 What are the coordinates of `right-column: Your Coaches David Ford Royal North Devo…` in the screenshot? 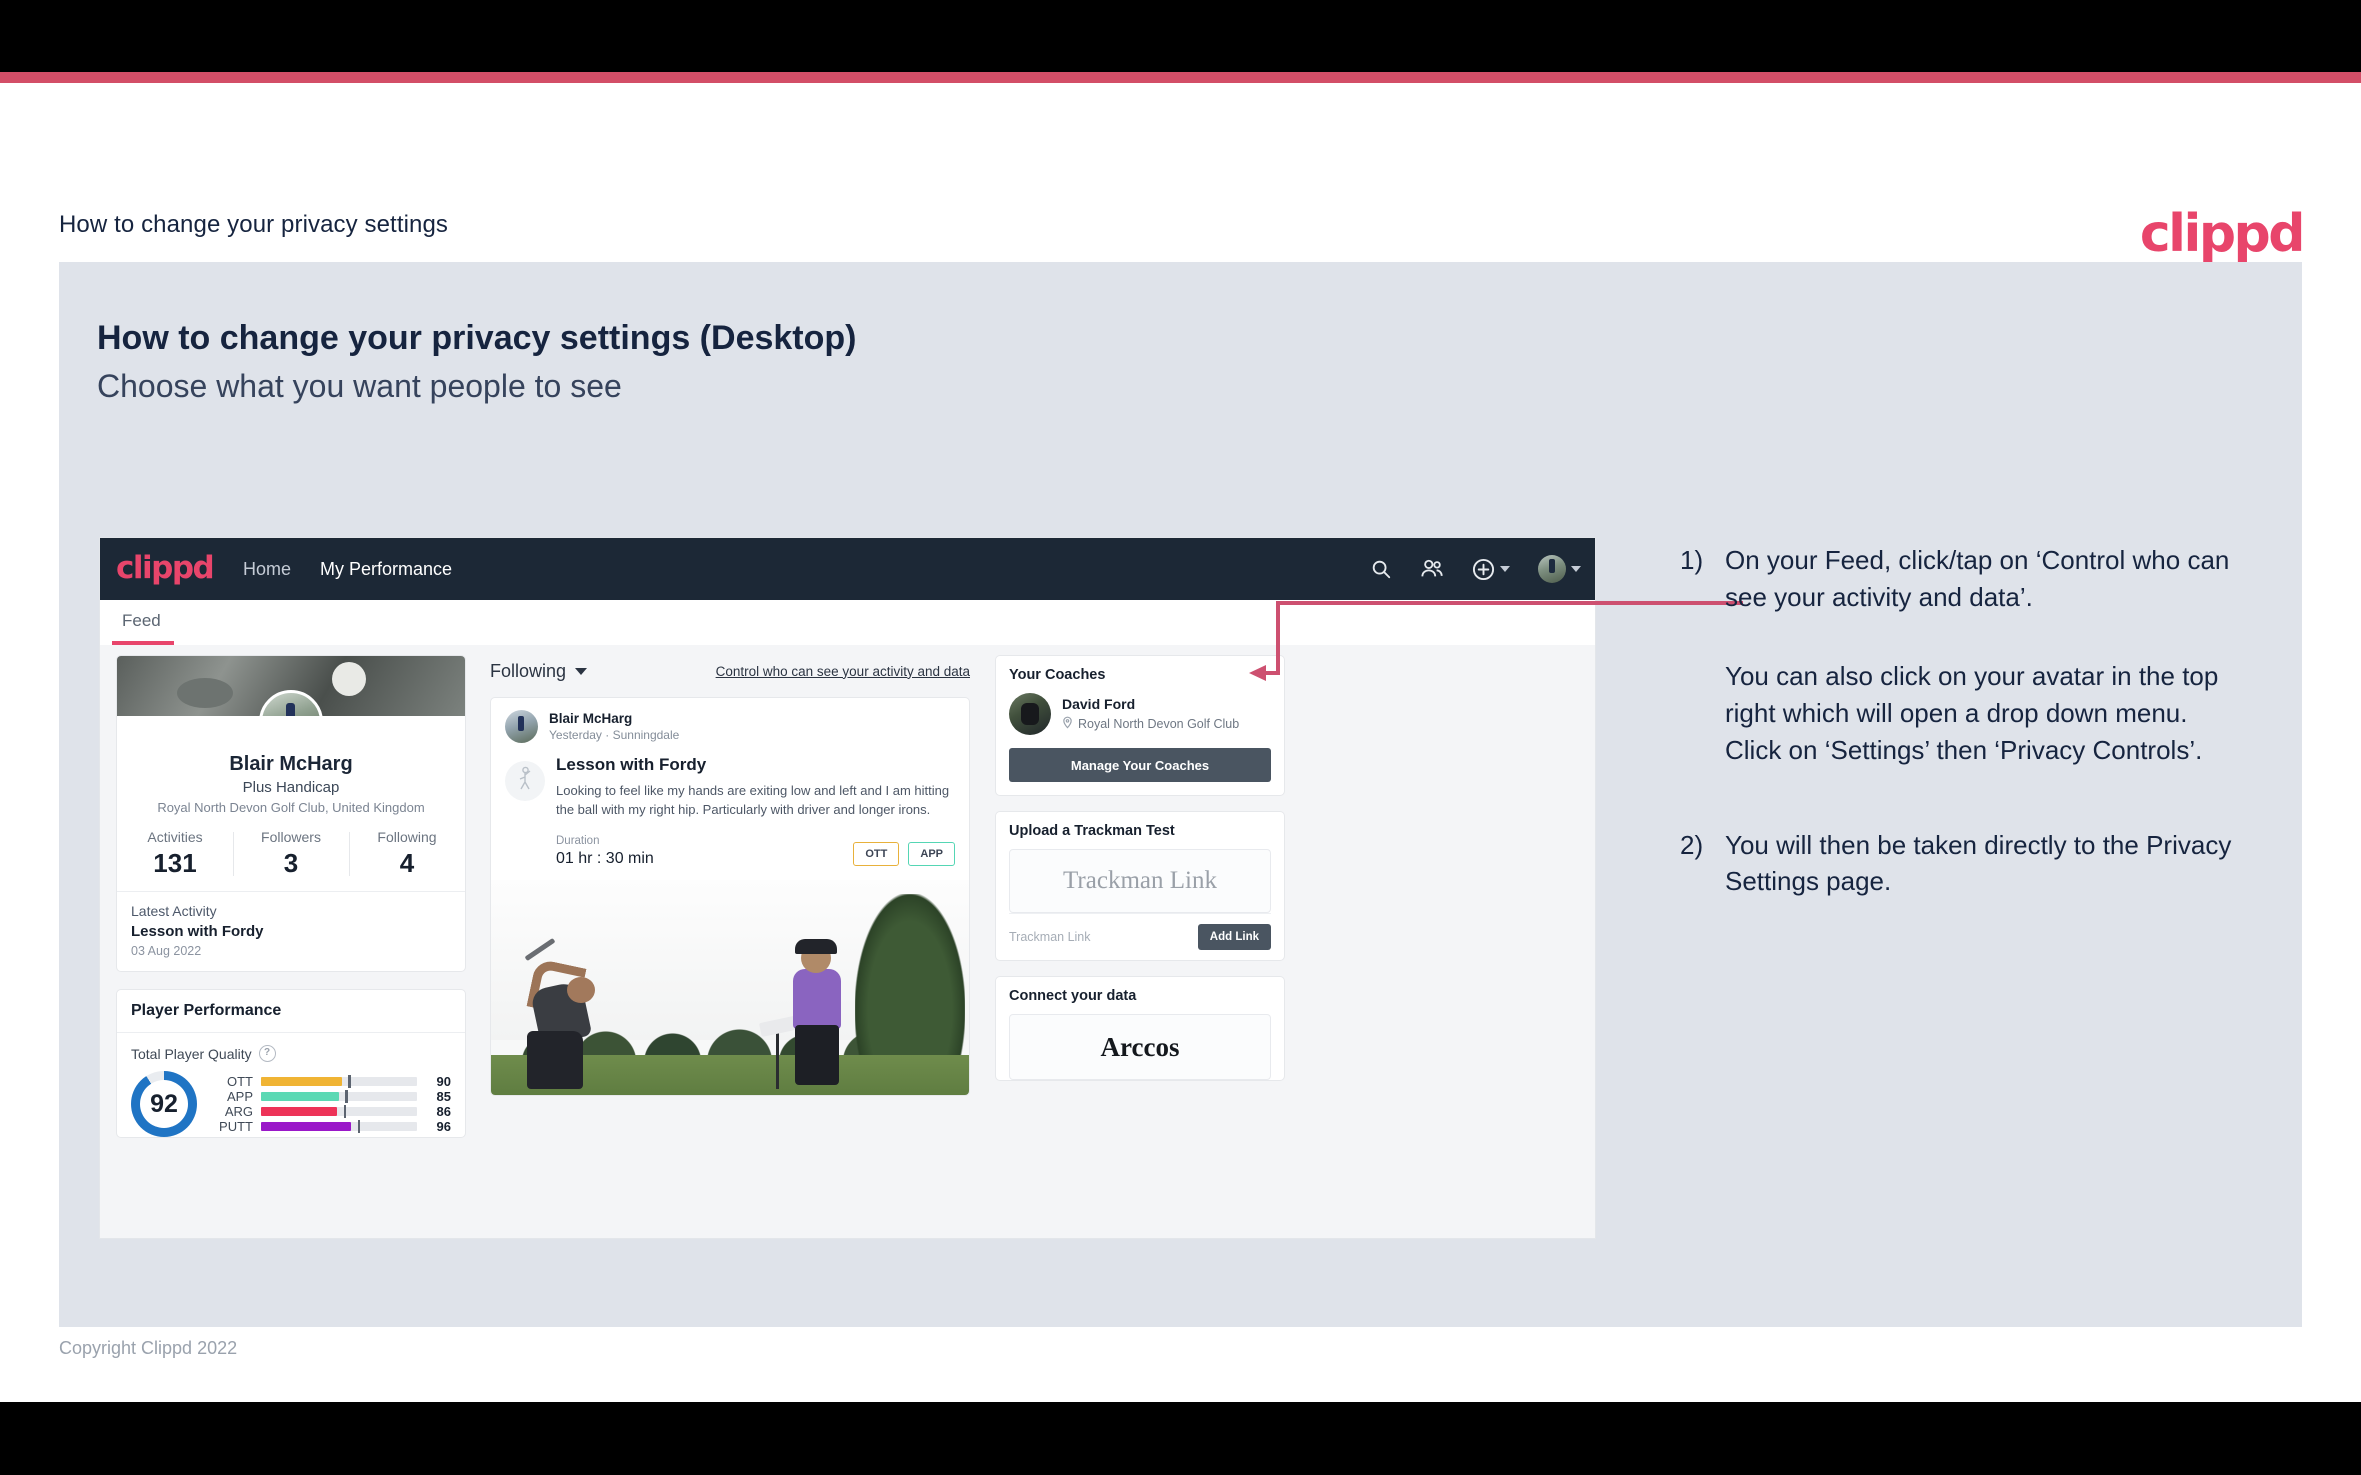 It's located at (1140, 868).